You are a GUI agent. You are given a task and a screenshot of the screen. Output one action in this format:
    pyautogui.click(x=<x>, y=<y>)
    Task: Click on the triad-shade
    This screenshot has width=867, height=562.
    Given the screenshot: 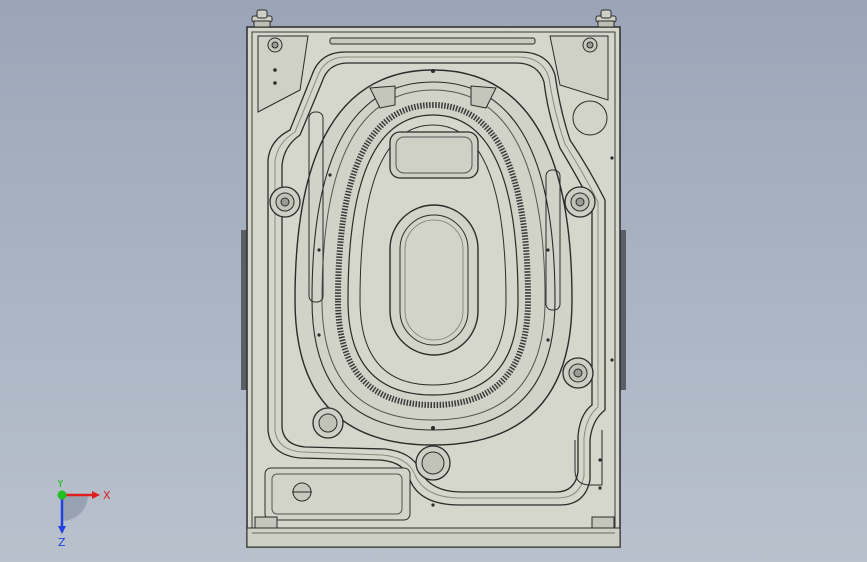 What is the action you would take?
    pyautogui.click(x=75, y=508)
    